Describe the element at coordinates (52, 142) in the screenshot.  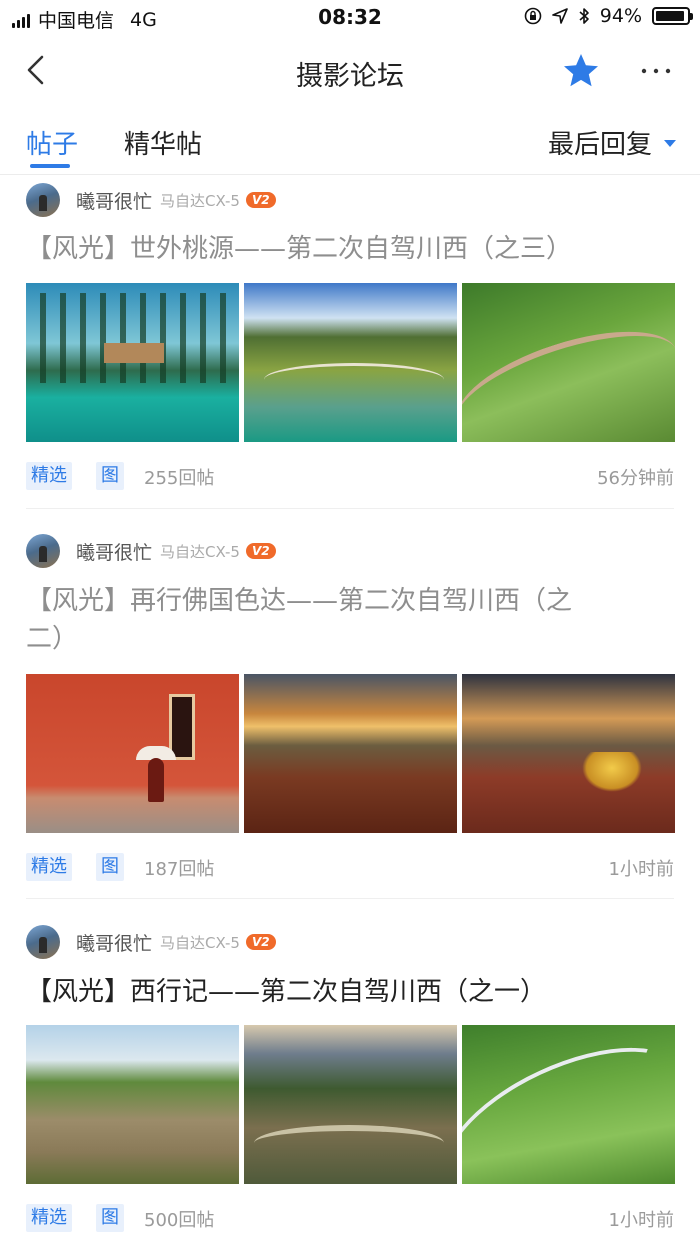
I see `tab-posts: 帖子` at that location.